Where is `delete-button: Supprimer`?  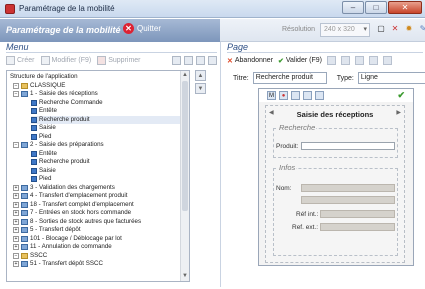 delete-button: Supprimer is located at coordinates (119, 60).